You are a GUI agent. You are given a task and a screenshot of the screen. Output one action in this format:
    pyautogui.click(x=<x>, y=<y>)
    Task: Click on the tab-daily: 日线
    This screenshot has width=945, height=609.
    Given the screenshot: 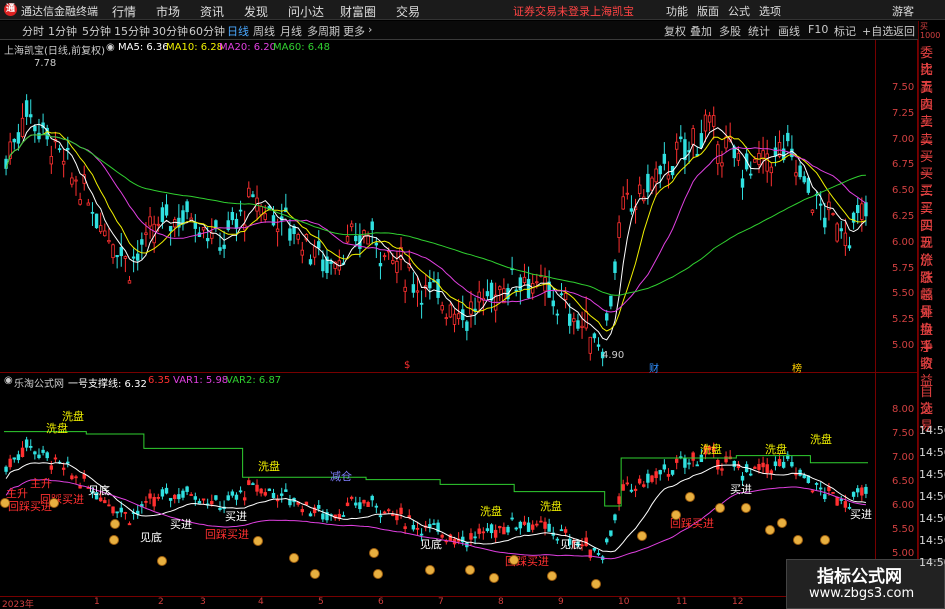 What is the action you would take?
    pyautogui.click(x=238, y=31)
    